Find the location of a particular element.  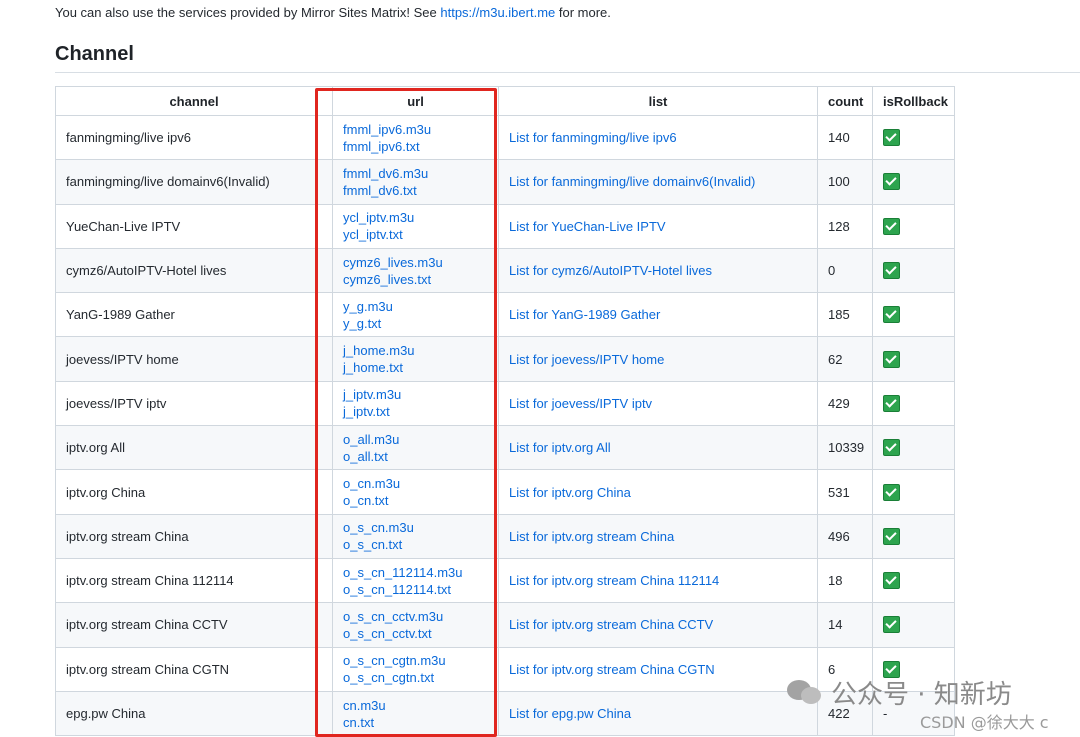

page-heading: Channel is located at coordinates (94, 54).